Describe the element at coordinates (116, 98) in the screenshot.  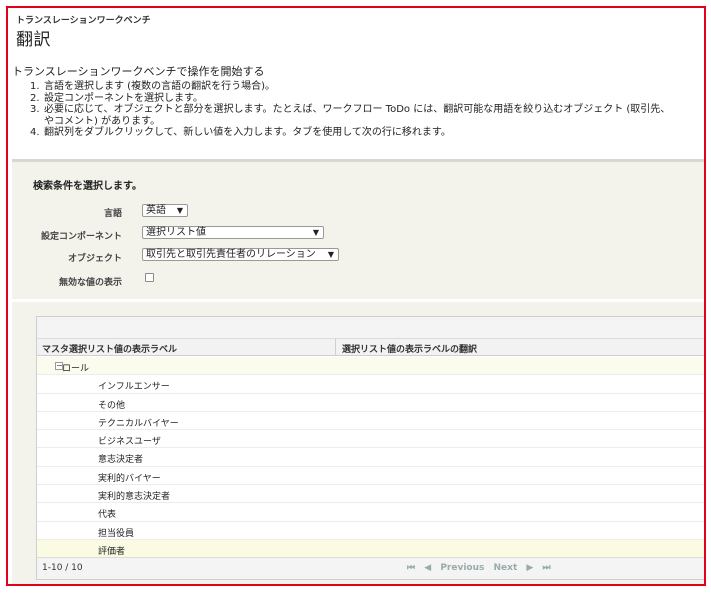
I see `step-2: 2. 設定コンポーネントを選択します。` at that location.